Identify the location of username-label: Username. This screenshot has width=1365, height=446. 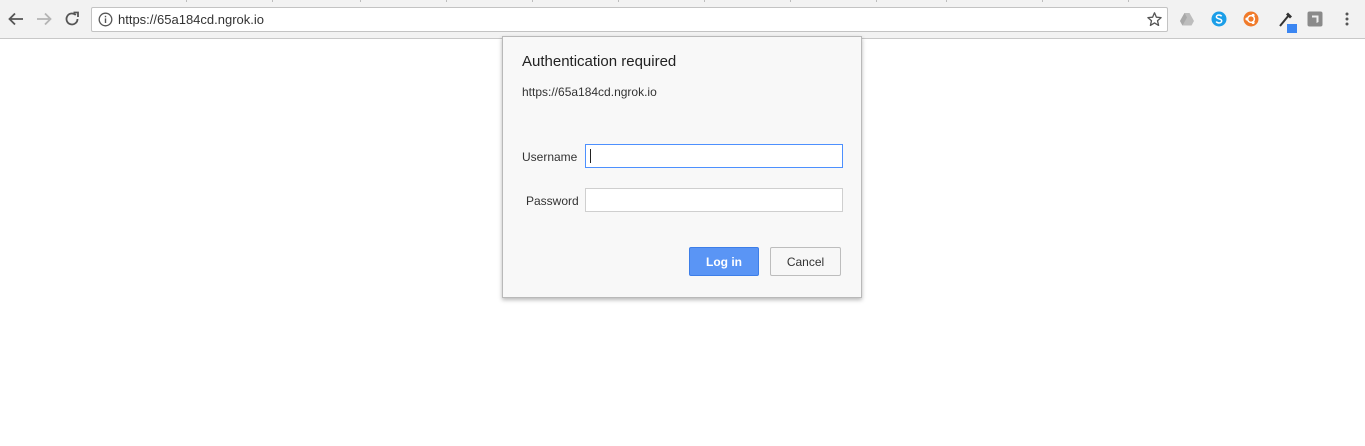
(550, 157).